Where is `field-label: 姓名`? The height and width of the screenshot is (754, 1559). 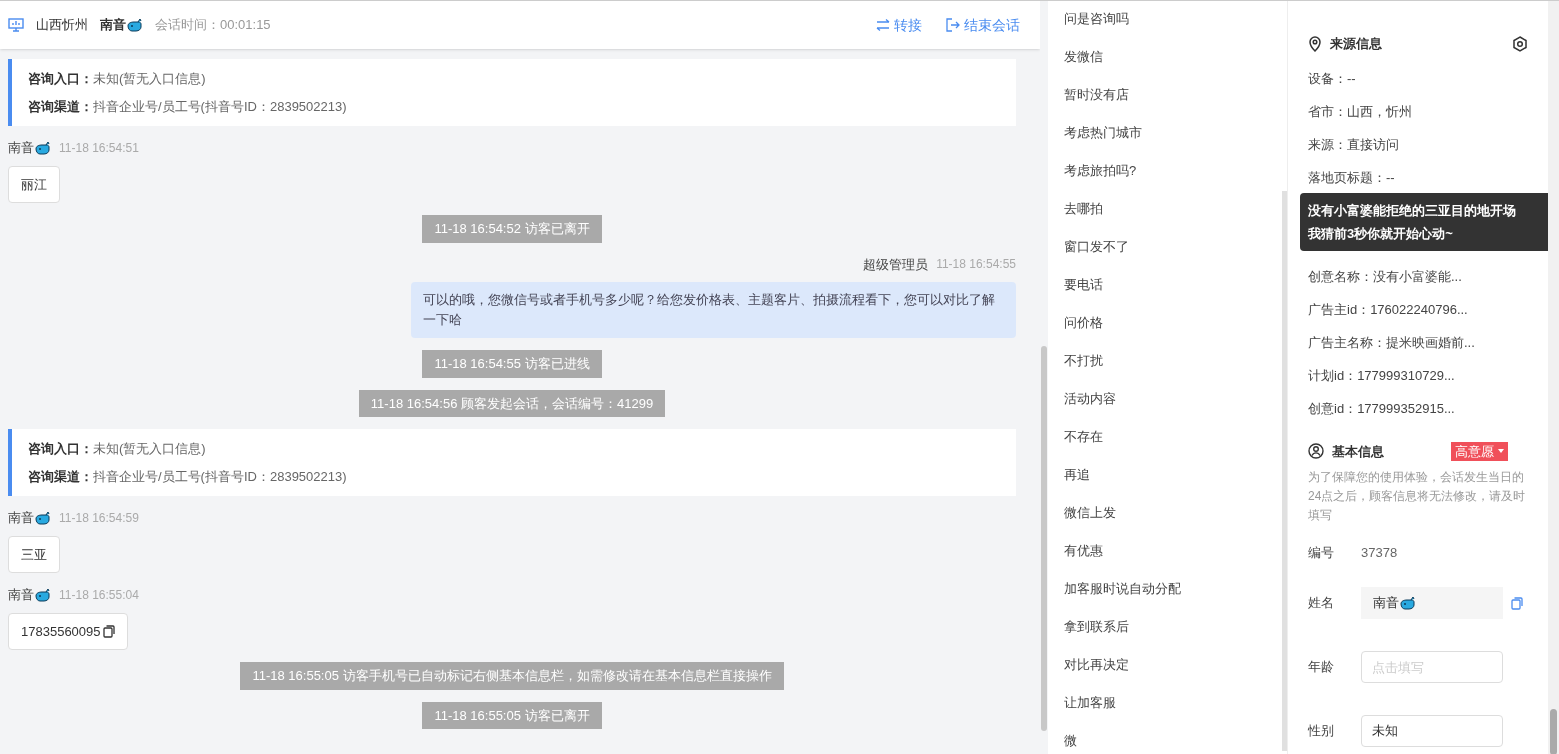 field-label: 姓名 is located at coordinates (1321, 603).